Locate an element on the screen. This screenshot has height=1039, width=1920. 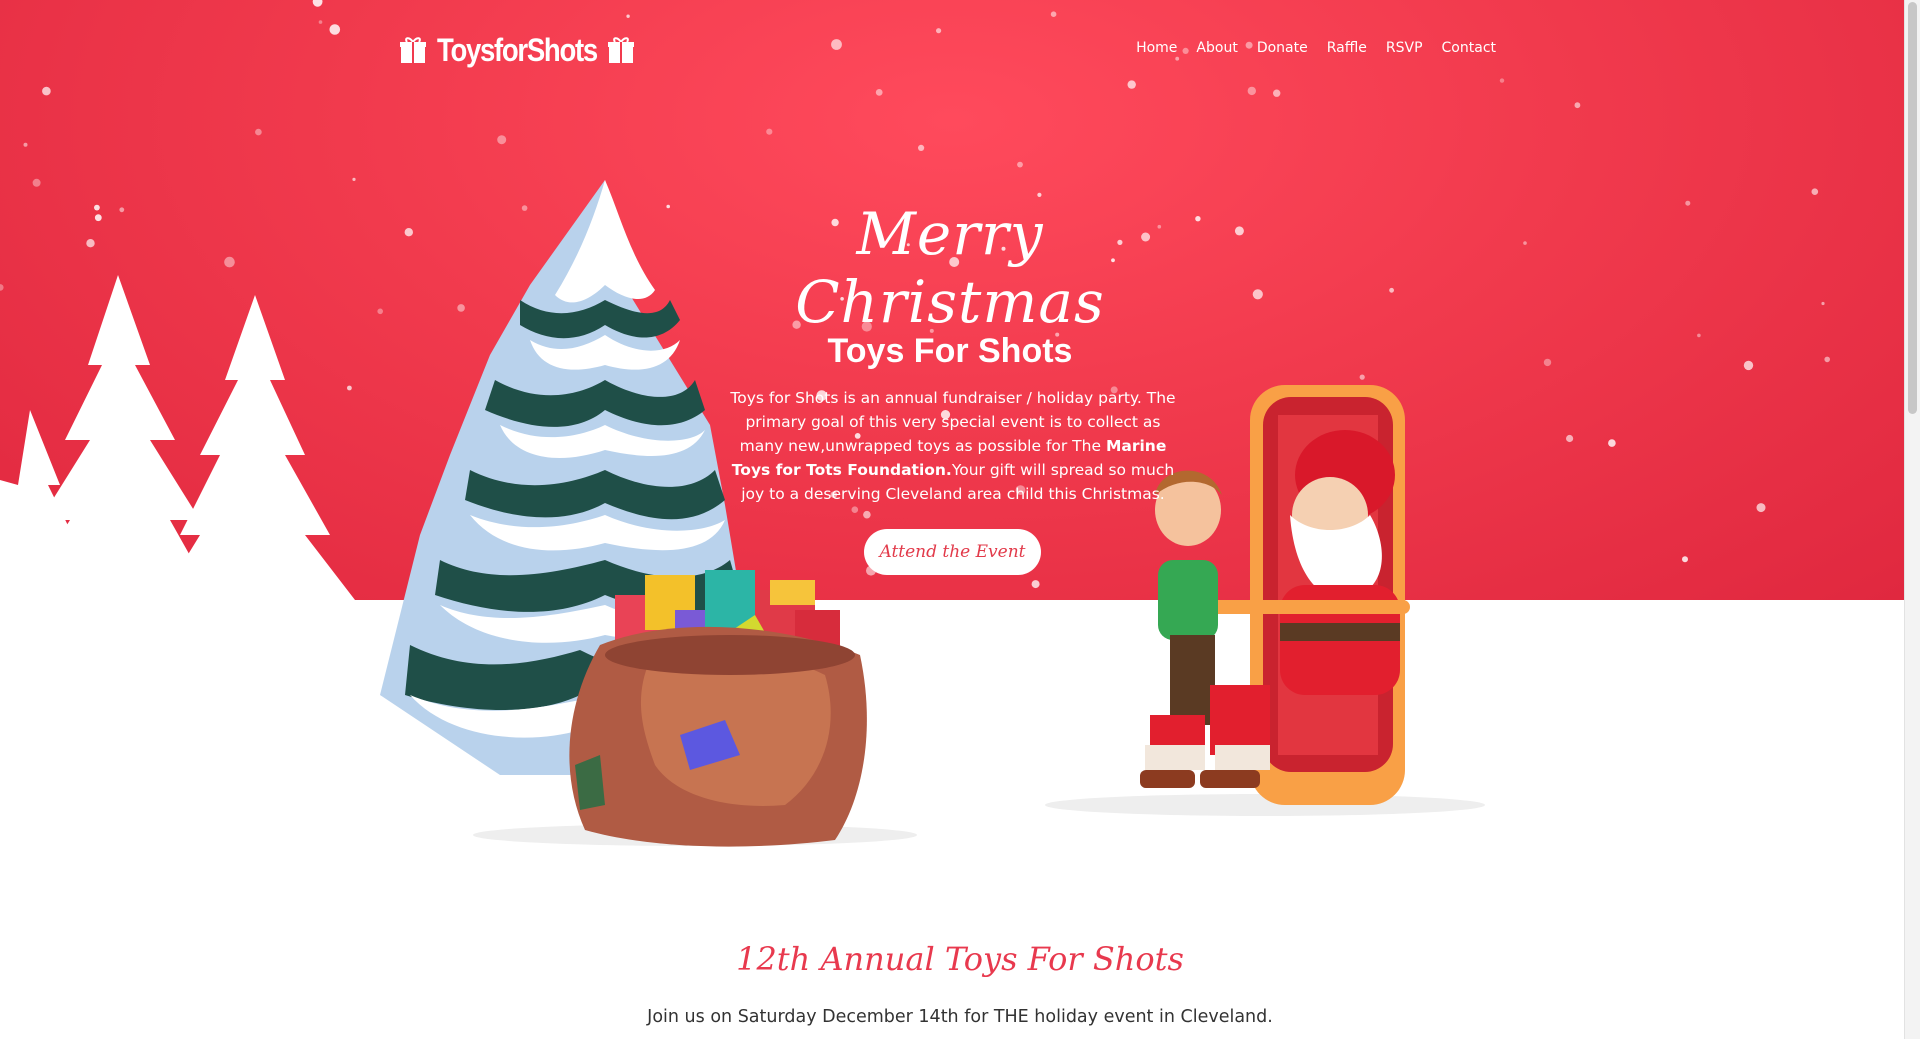
nav-raffle: Raffle is located at coordinates (1347, 48).